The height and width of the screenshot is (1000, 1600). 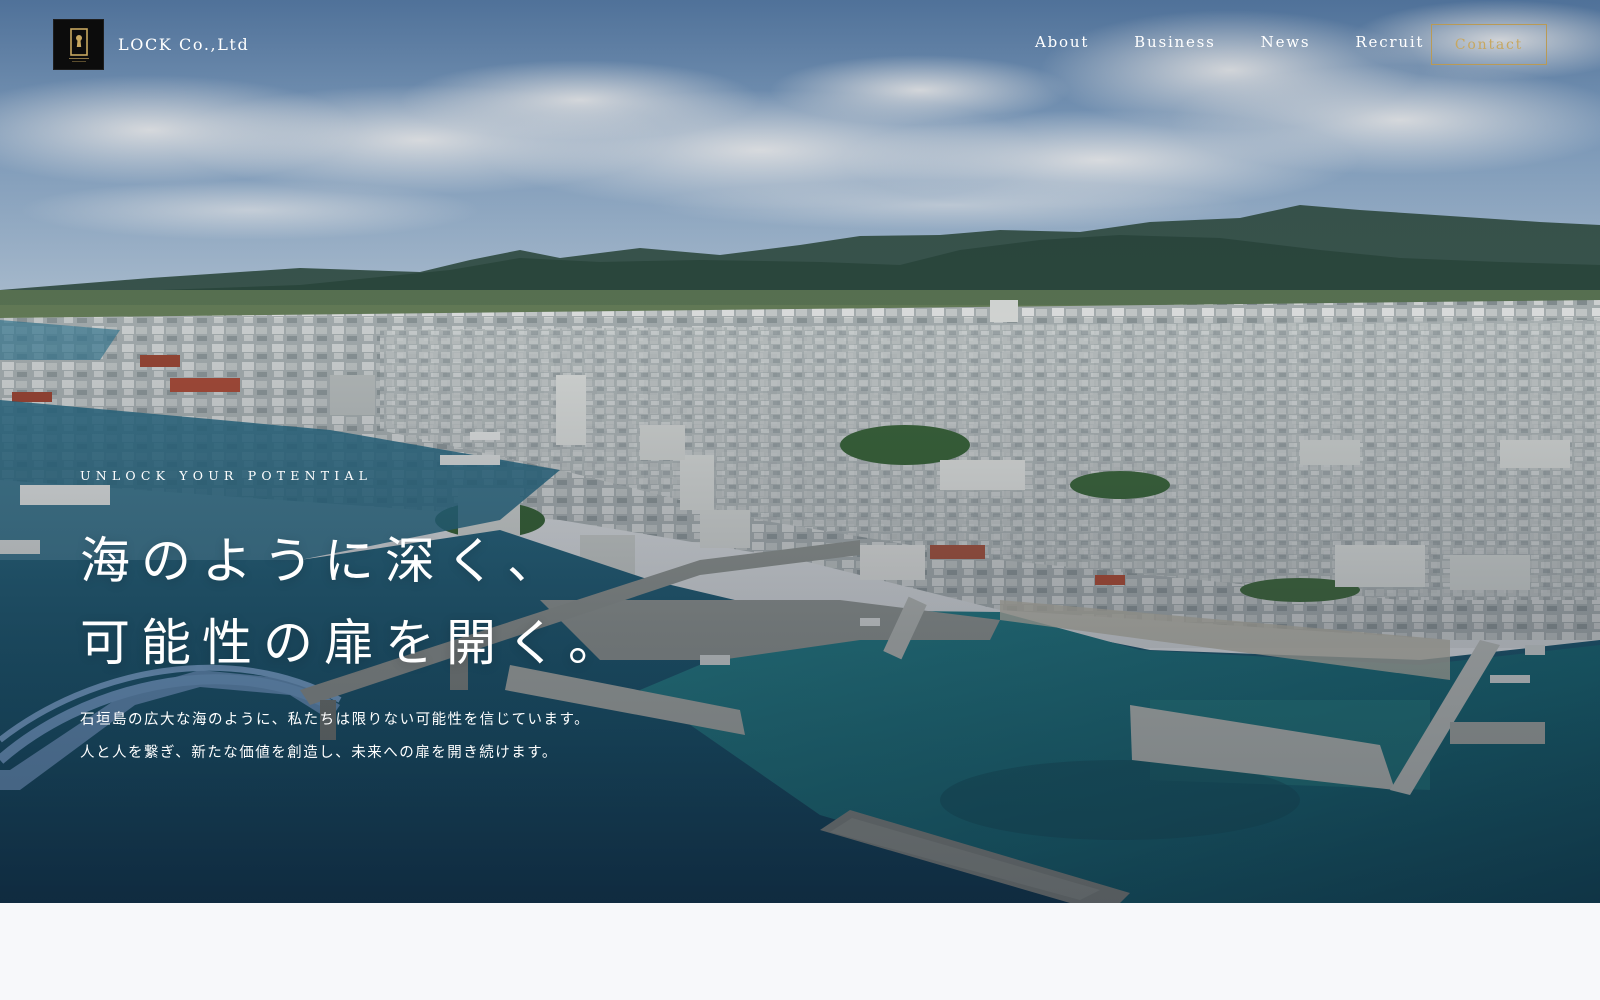 I want to click on hero-headline-line-1: 海のように深く、, so click(x=324, y=561).